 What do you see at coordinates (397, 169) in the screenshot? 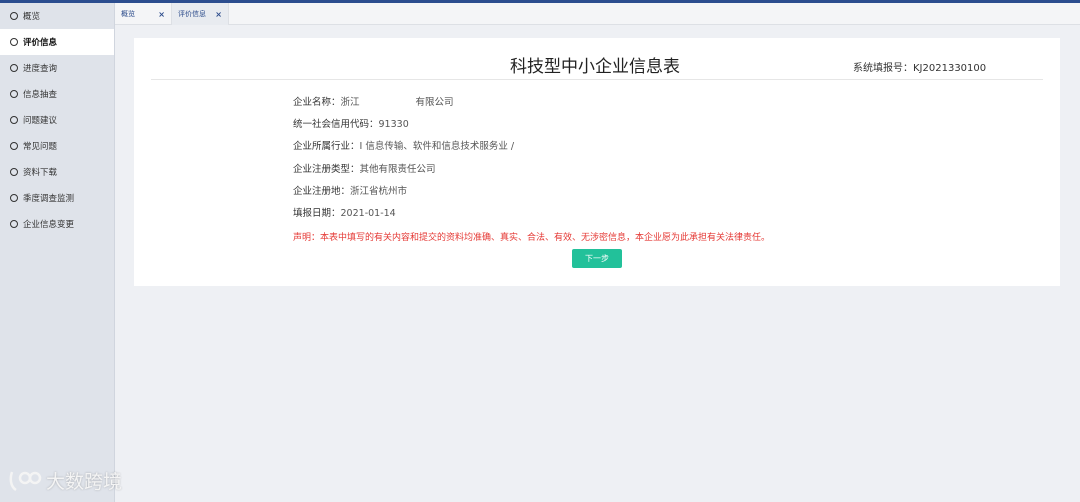
I see `field-value: 其他有限责任公司` at bounding box center [397, 169].